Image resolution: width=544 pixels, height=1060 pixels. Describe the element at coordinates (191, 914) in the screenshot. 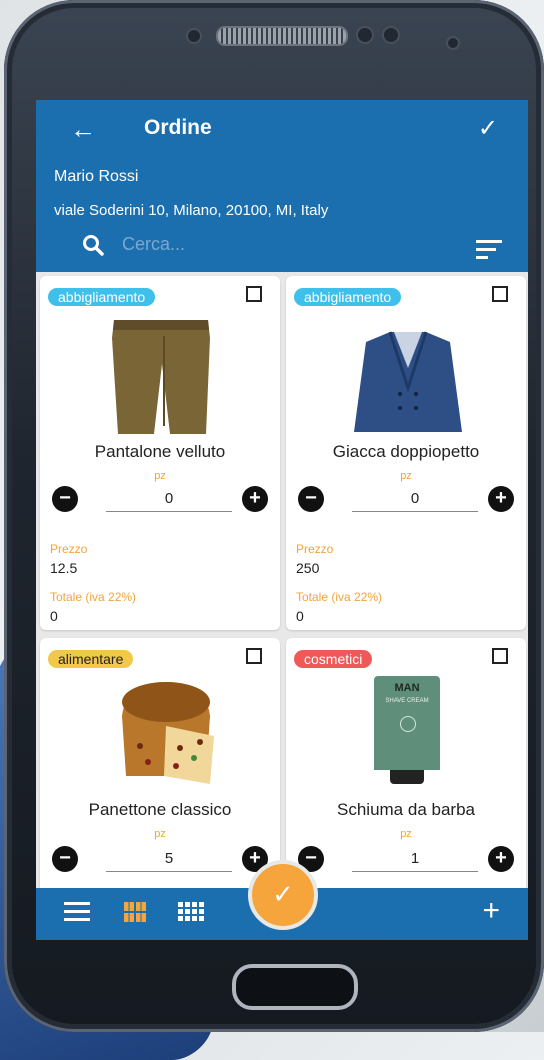

I see `grid-compact-icon` at that location.